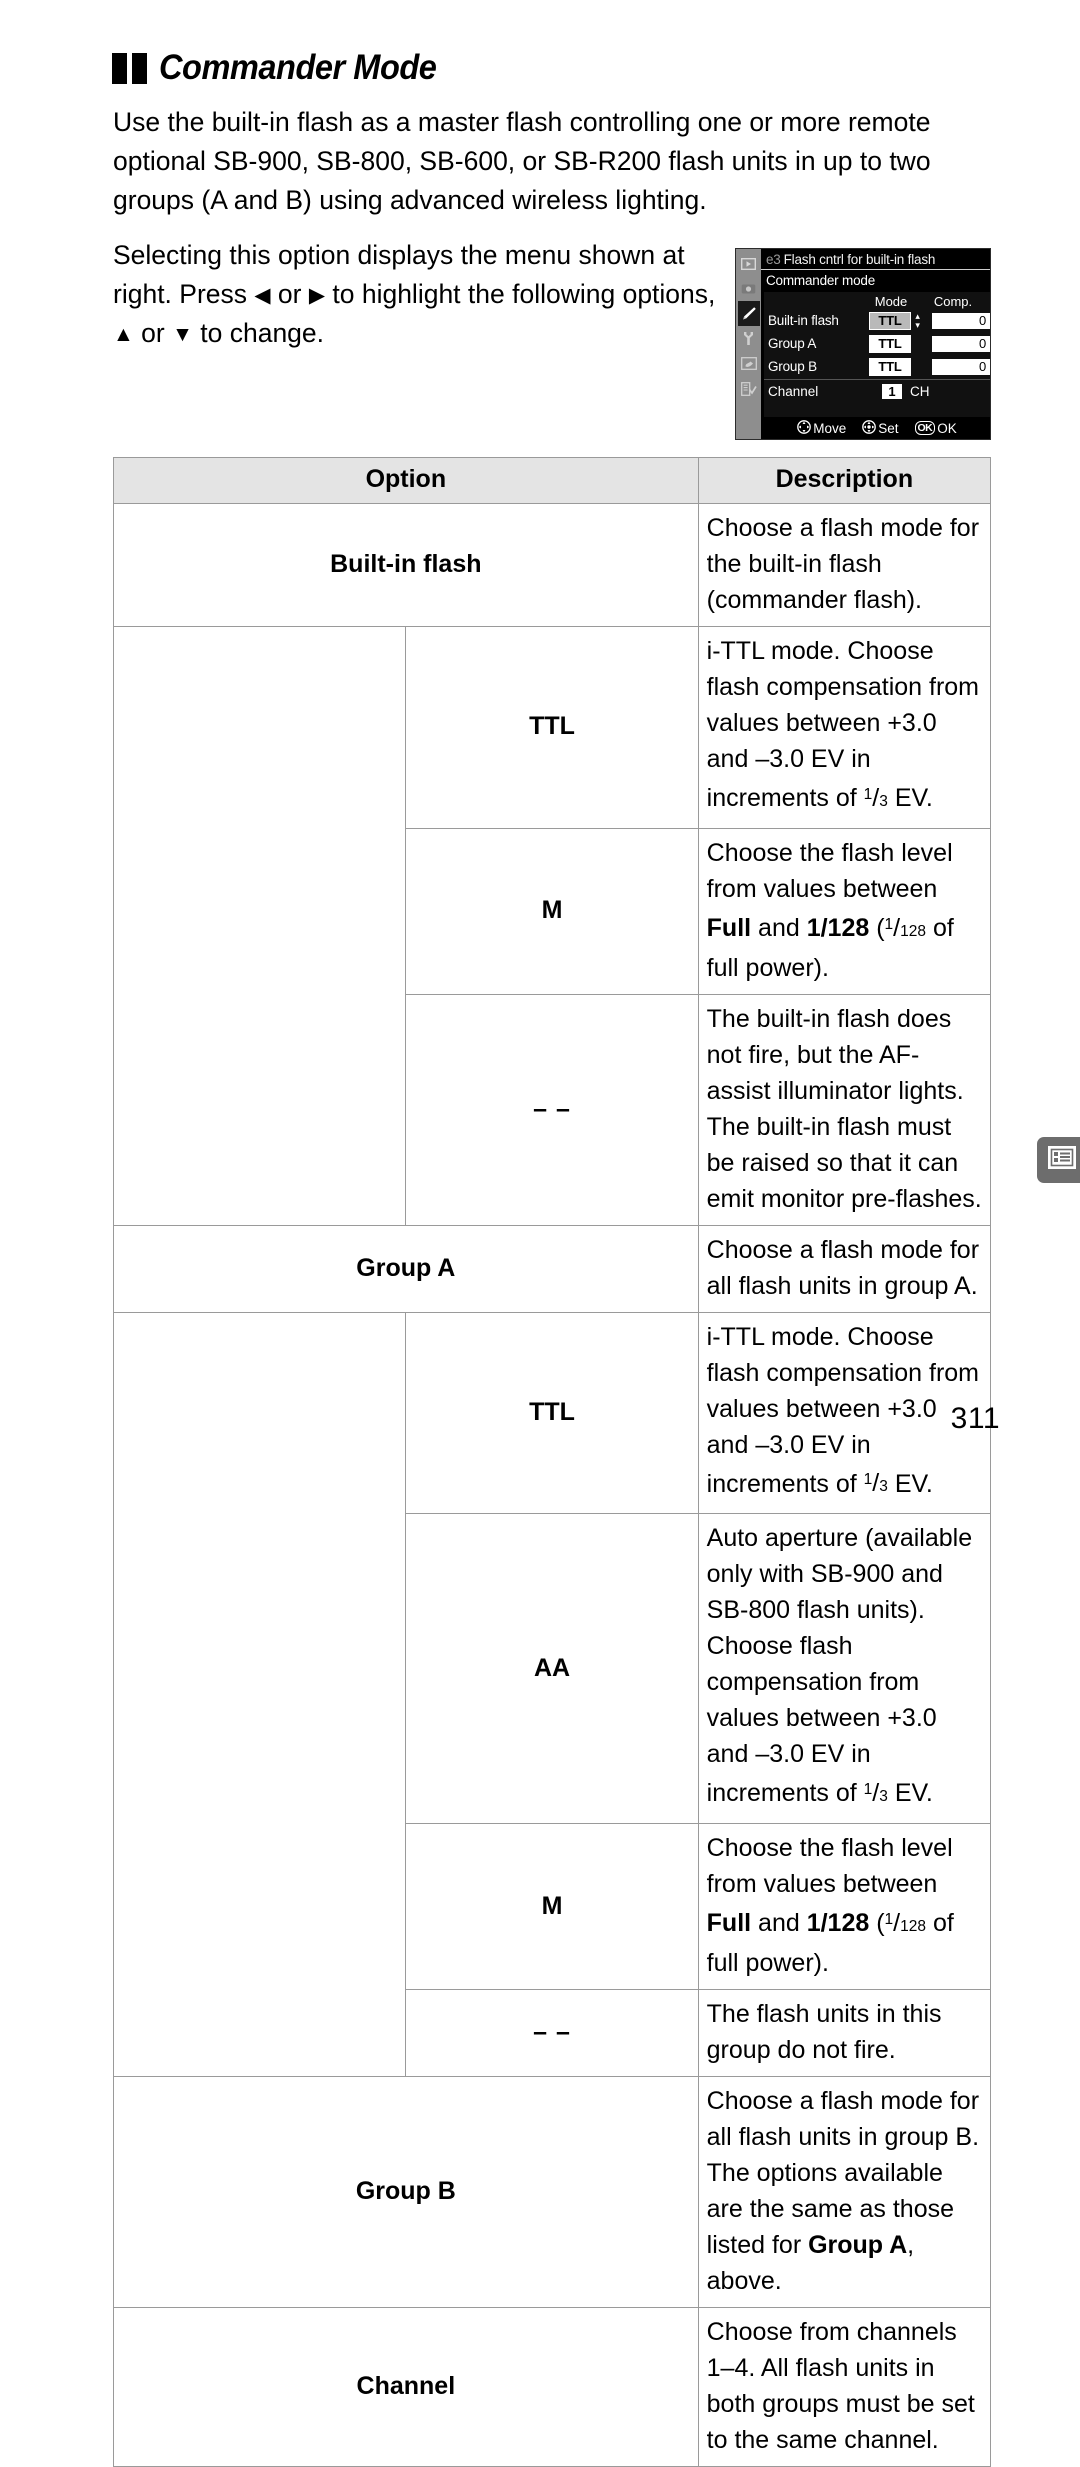  What do you see at coordinates (804, 428) in the screenshot?
I see `multi-selector-icon` at bounding box center [804, 428].